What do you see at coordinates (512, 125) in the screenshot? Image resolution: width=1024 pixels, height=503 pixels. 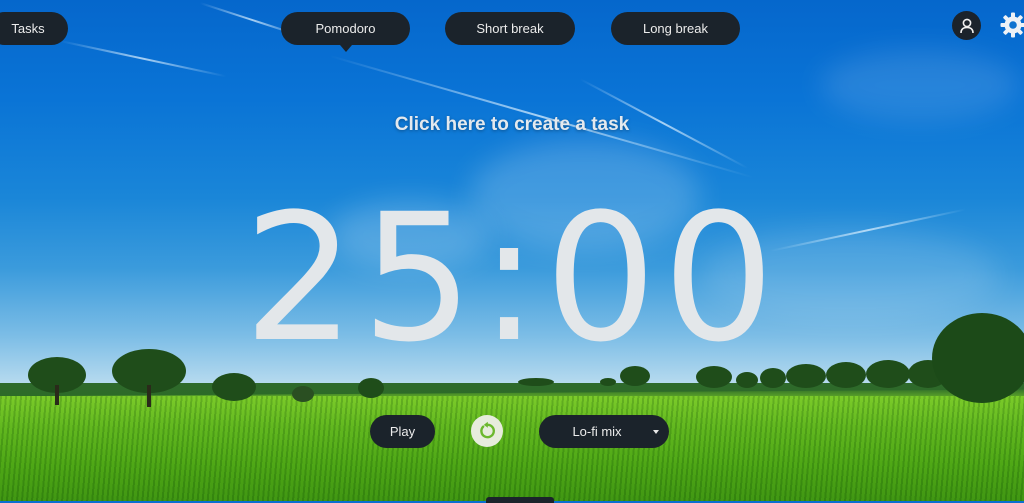 I see `create-task-prompt: Click here to create a task` at bounding box center [512, 125].